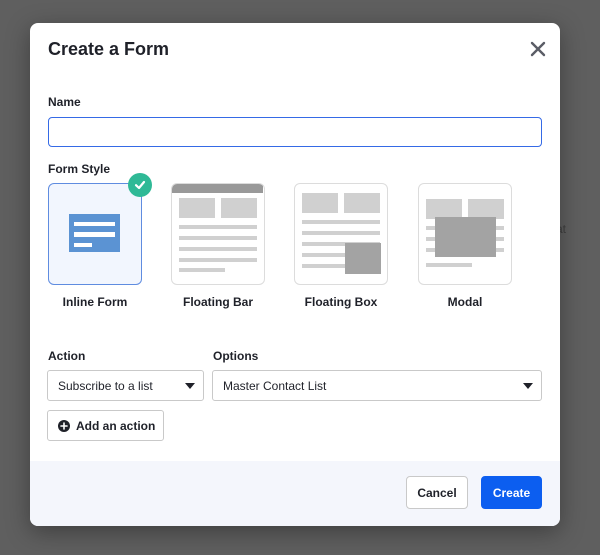  I want to click on name-label: Name, so click(64, 102).